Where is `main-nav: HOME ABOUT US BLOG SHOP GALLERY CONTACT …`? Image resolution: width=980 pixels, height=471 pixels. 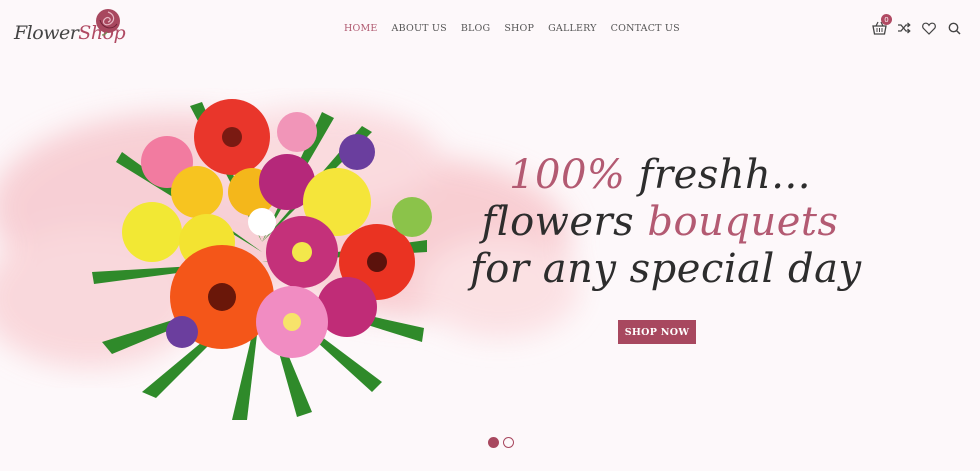
main-nav: HOME ABOUT US BLOG SHOP GALLERY CONTACT … is located at coordinates (512, 28).